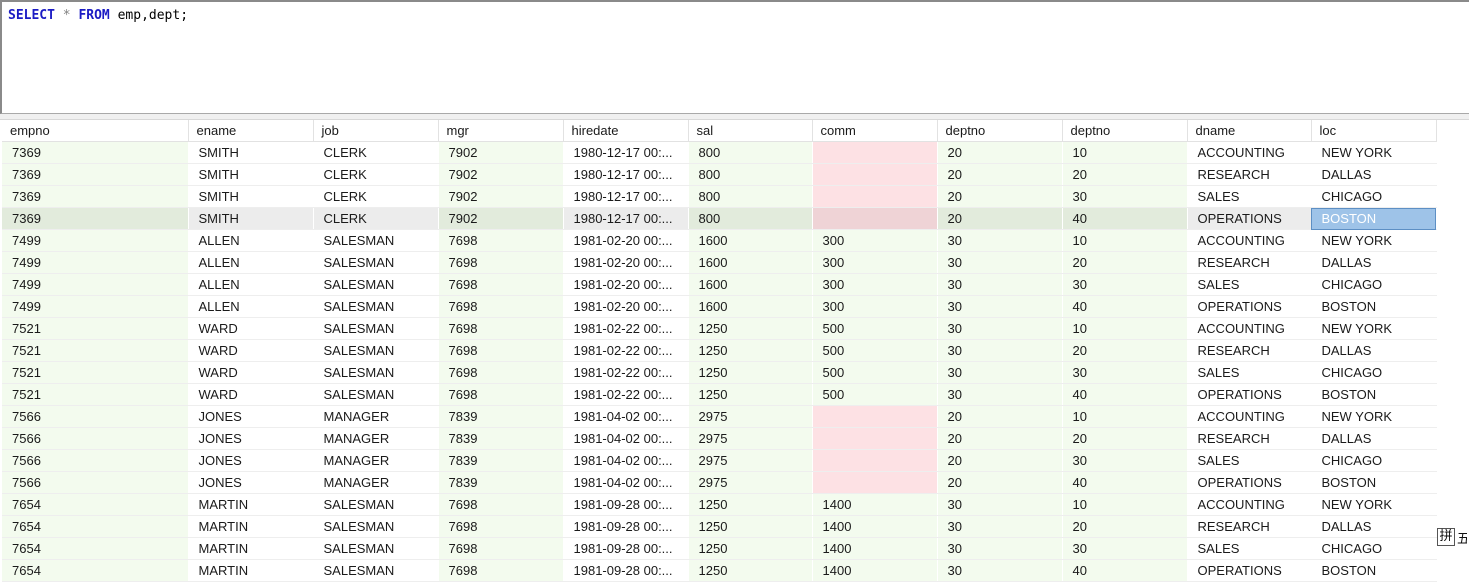 The image size is (1469, 584). What do you see at coordinates (750, 262) in the screenshot?
I see `cell-sal: 1600` at bounding box center [750, 262].